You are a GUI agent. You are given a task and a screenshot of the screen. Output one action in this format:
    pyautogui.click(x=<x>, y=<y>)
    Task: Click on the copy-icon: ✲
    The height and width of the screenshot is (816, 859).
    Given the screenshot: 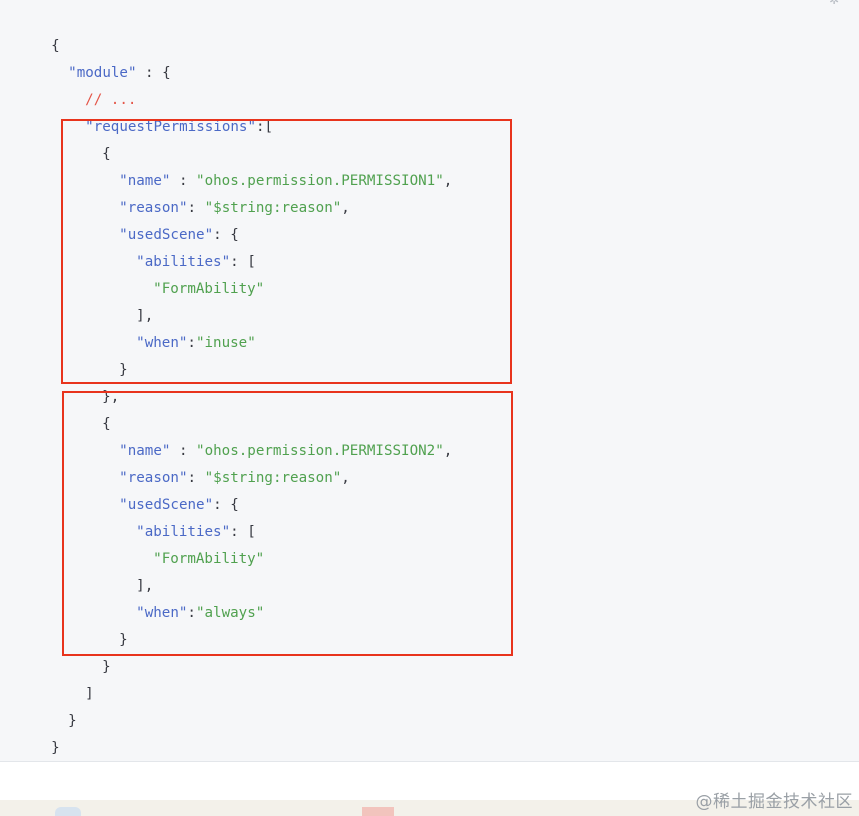 What is the action you would take?
    pyautogui.click(x=836, y=3)
    